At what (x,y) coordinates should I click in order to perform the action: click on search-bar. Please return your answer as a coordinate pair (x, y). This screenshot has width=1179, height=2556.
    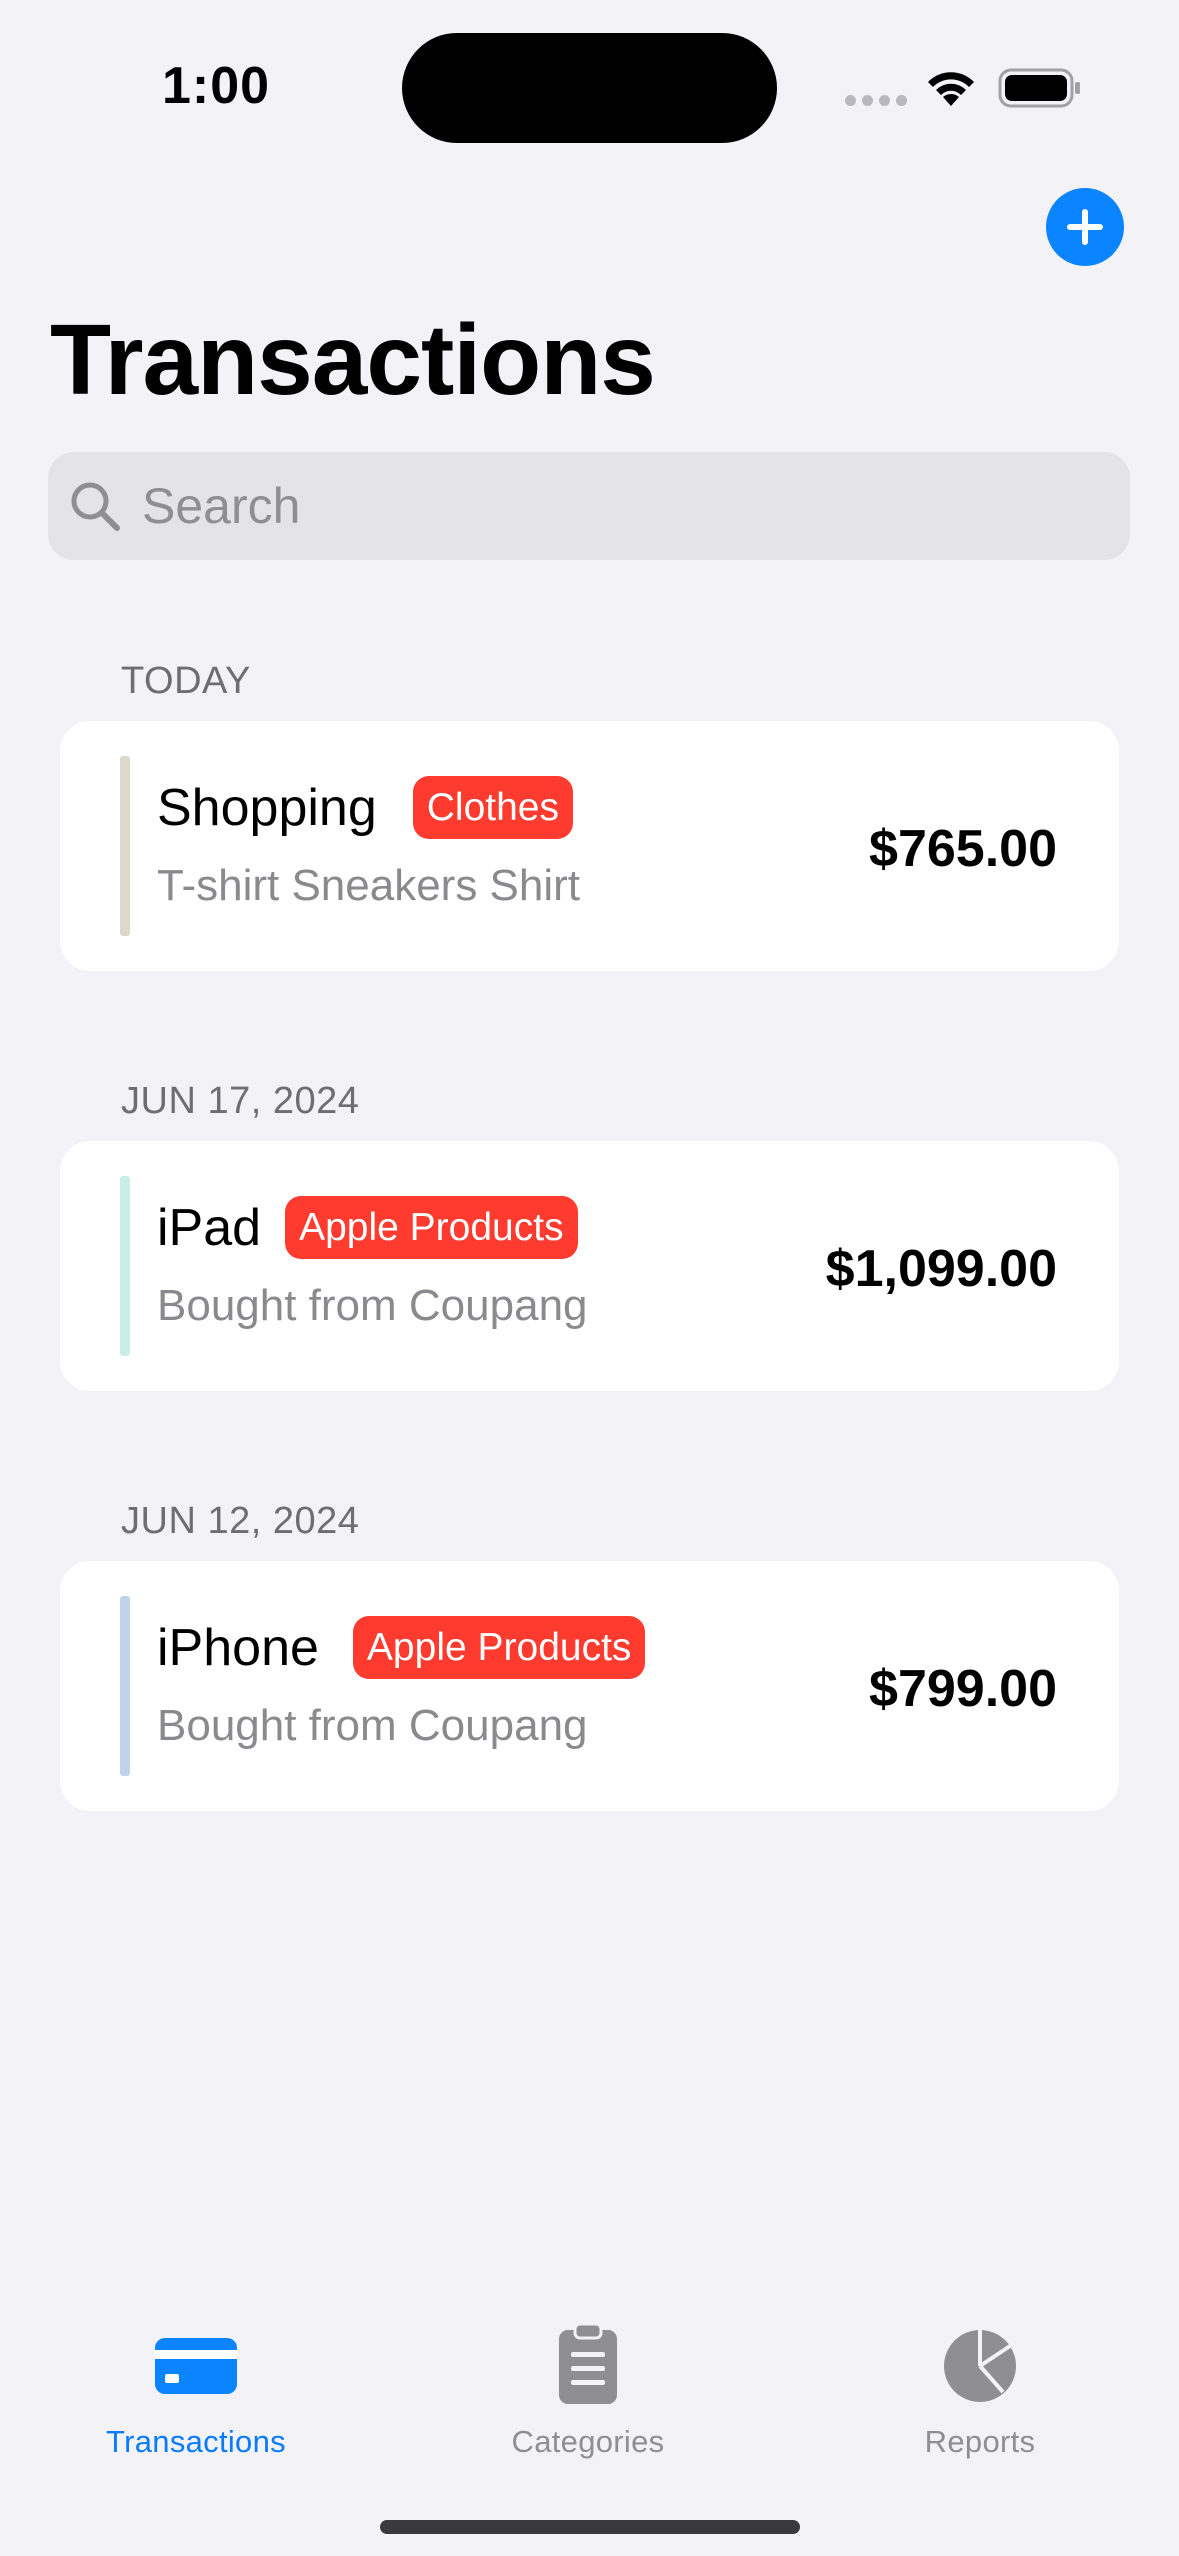
    Looking at the image, I should click on (589, 506).